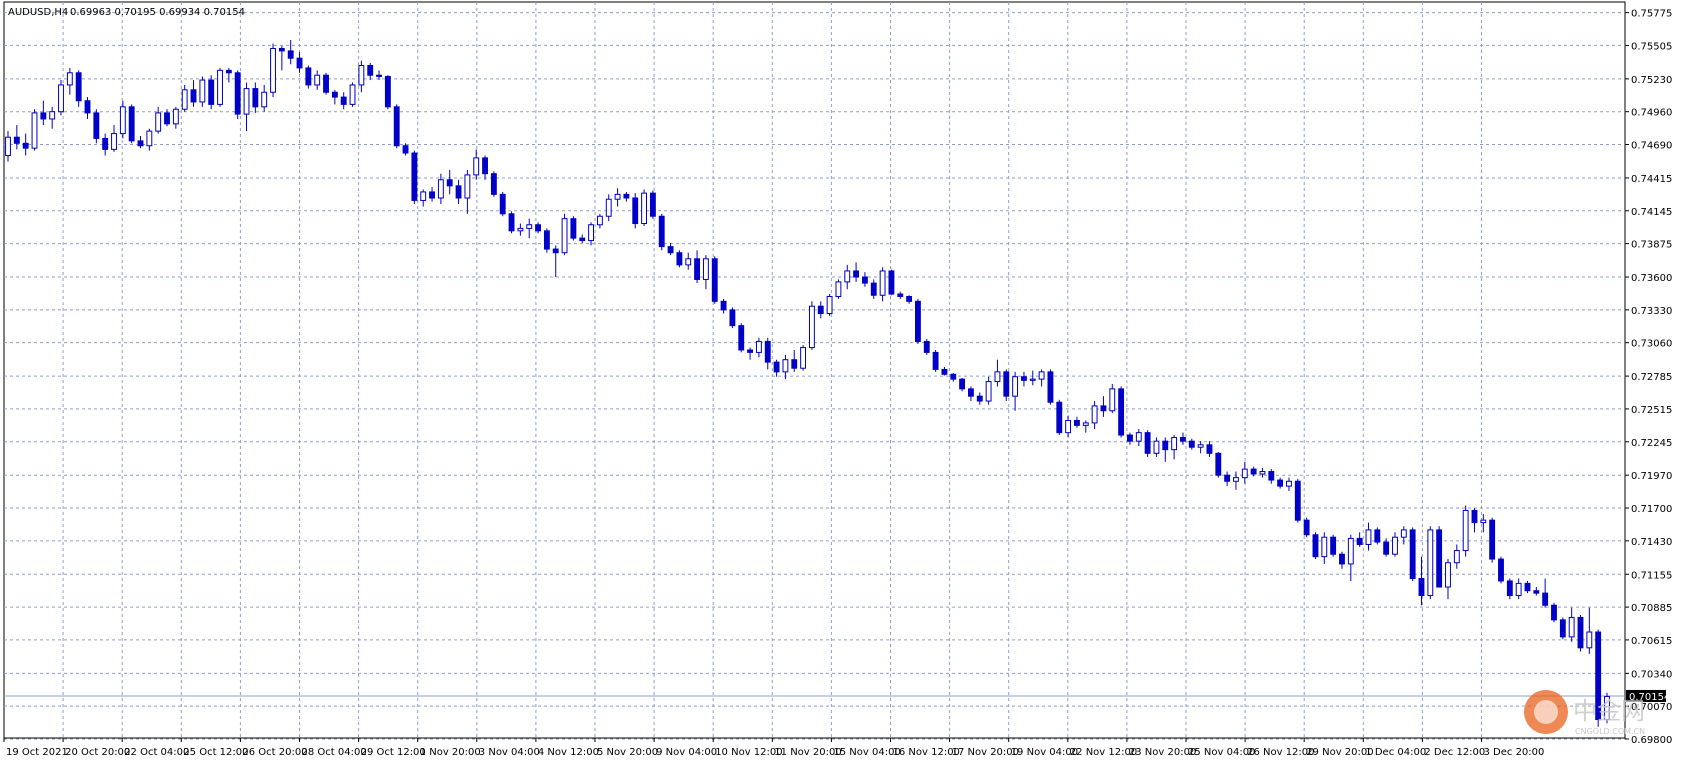  Describe the element at coordinates (1610, 731) in the screenshot. I see `watermark-en: CNGOLD.COM.CN` at that location.